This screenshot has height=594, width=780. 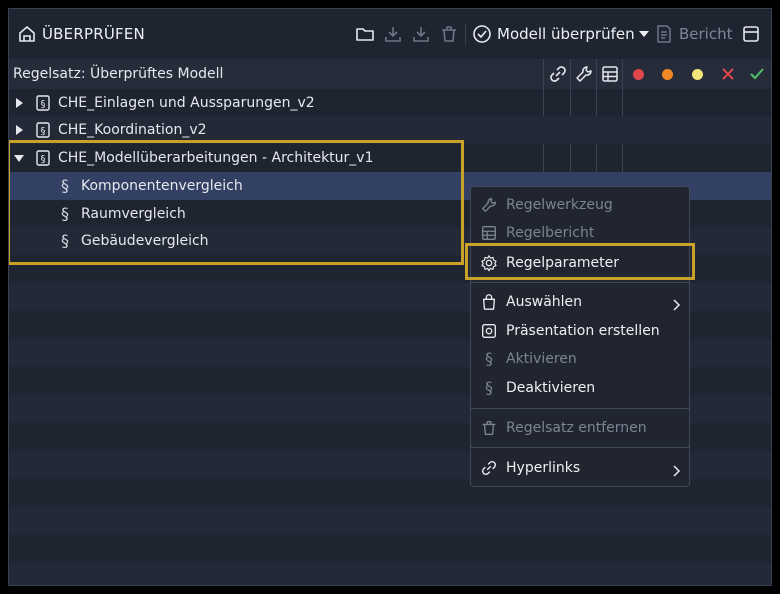 I want to click on menu-item-deactivate: § Deaktivieren, so click(x=580, y=388).